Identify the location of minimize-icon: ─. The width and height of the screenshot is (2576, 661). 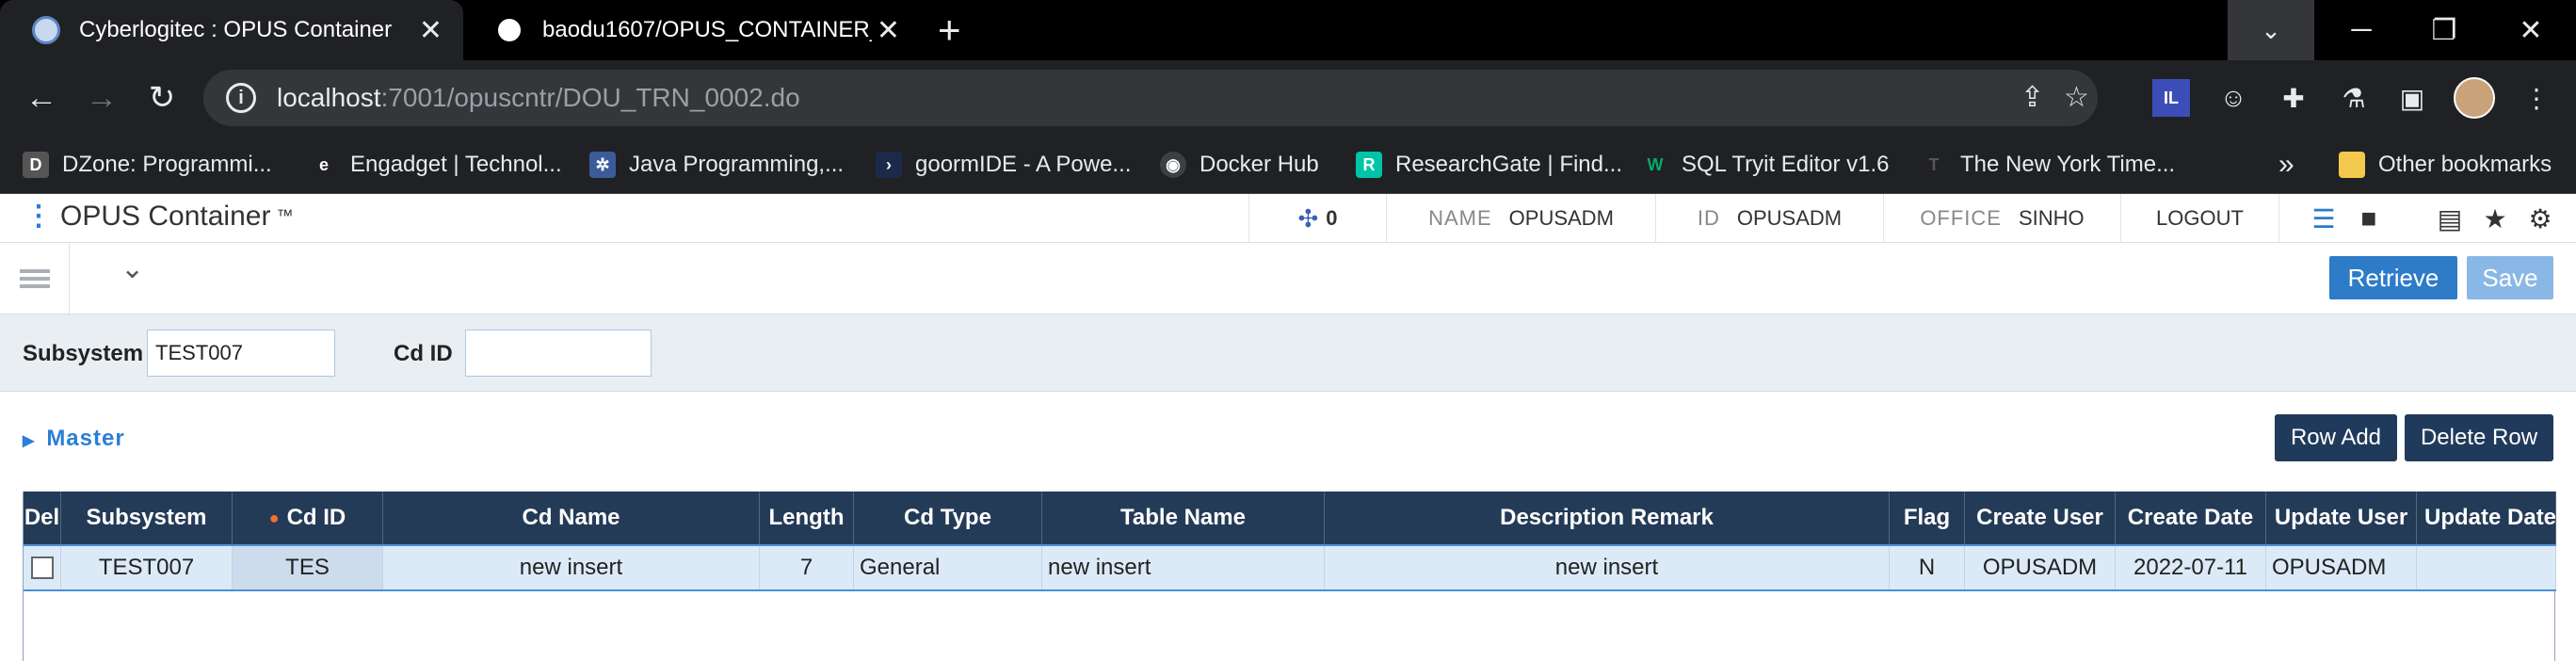
(2361, 30).